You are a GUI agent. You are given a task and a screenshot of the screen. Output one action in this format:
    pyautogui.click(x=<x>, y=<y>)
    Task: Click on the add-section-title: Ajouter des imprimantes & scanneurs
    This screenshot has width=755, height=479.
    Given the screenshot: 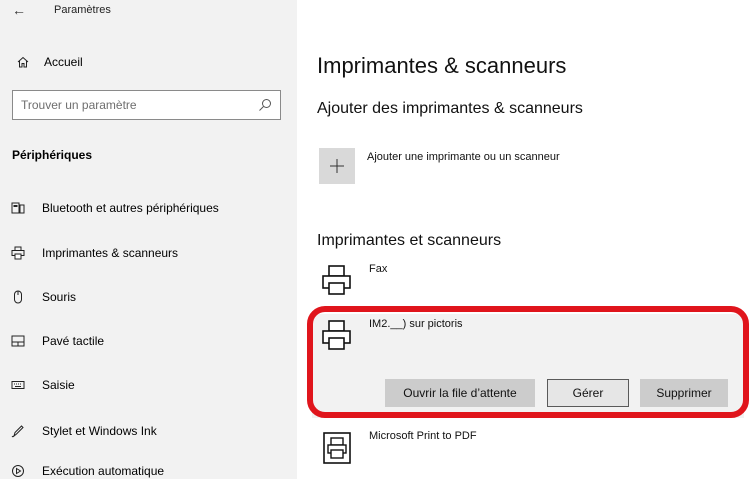 What is the action you would take?
    pyautogui.click(x=450, y=108)
    